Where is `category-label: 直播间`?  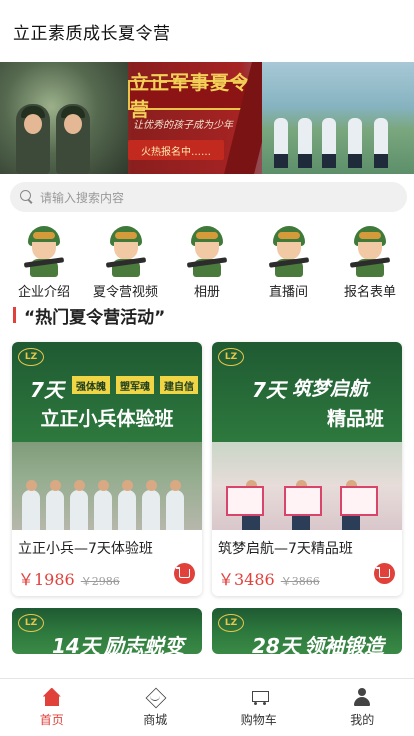 category-label: 直播间 is located at coordinates (288, 292).